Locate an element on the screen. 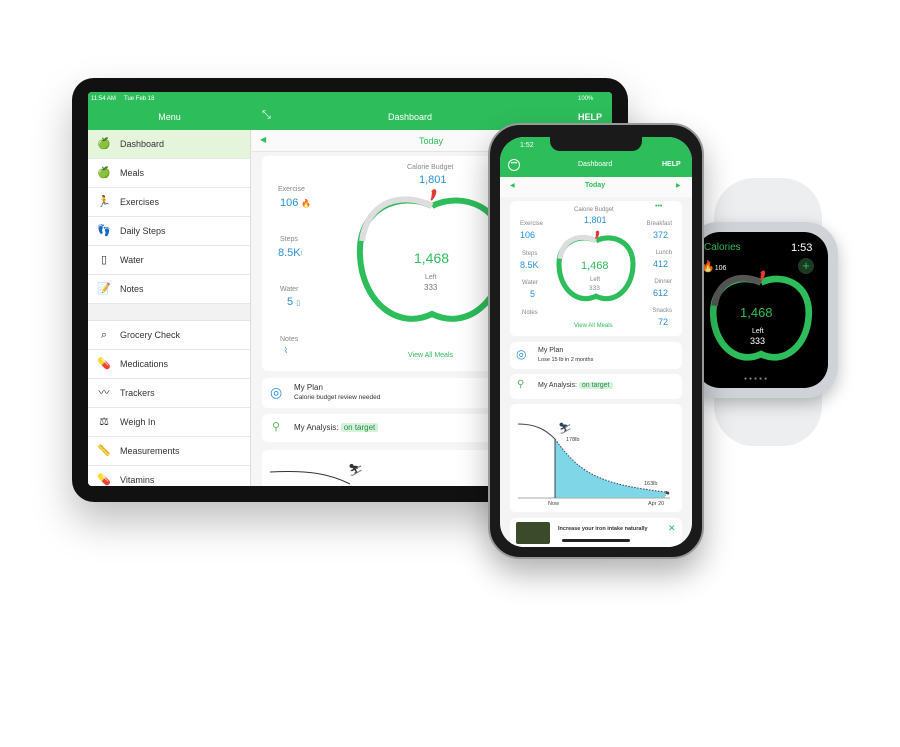  menu-title: Menu is located at coordinates (169, 117).